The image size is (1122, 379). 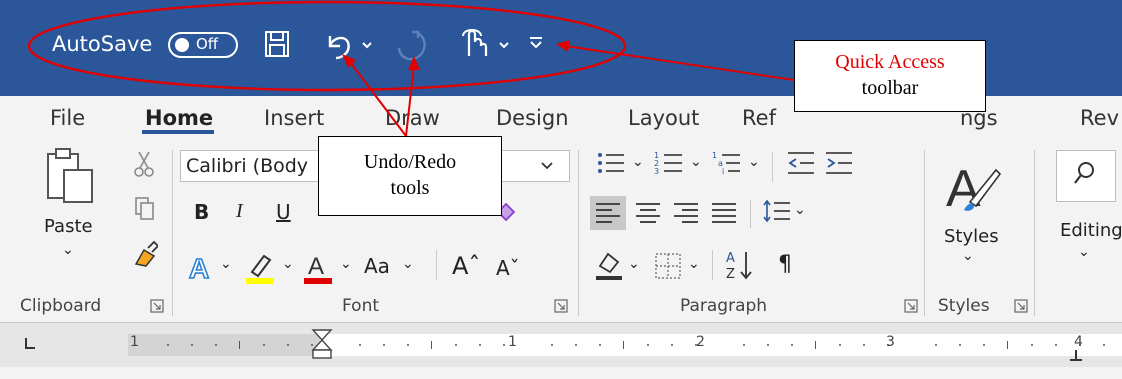 I want to click on callout-line: Quick Access, so click(x=890, y=62).